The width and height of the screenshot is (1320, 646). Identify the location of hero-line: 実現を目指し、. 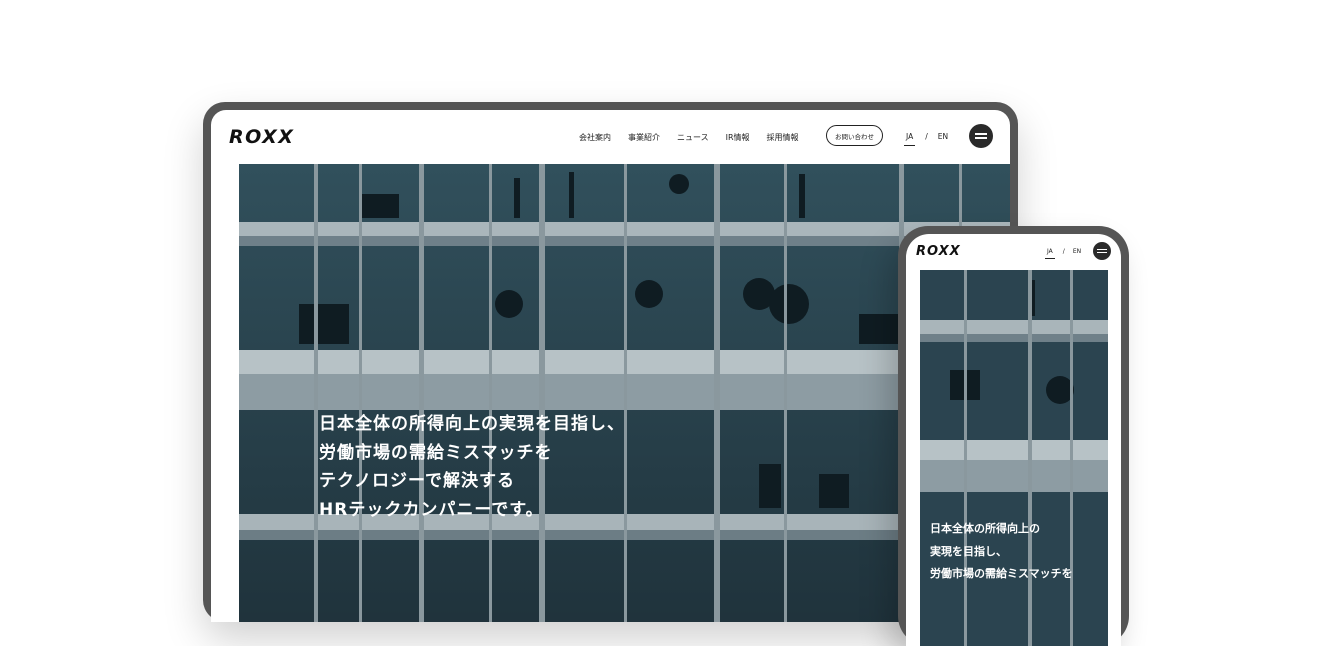
(968, 551).